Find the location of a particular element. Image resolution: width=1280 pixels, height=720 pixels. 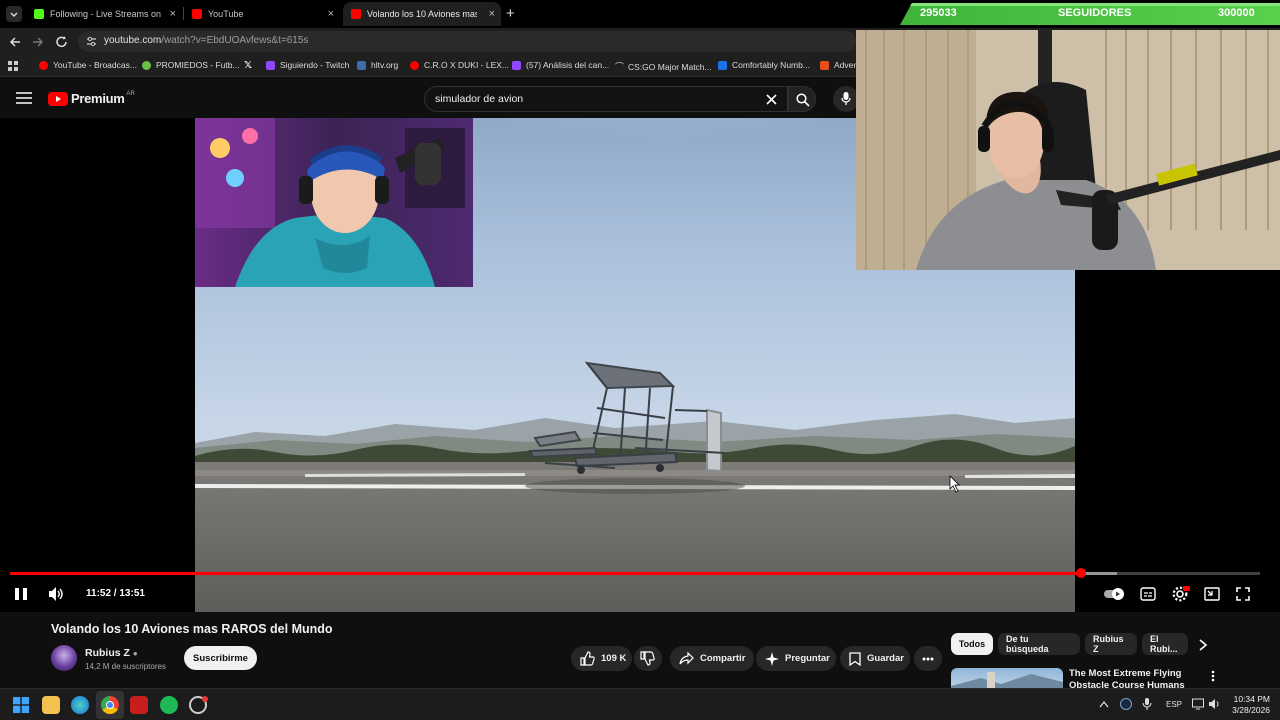

more-horizontal-icon is located at coordinates (928, 658).